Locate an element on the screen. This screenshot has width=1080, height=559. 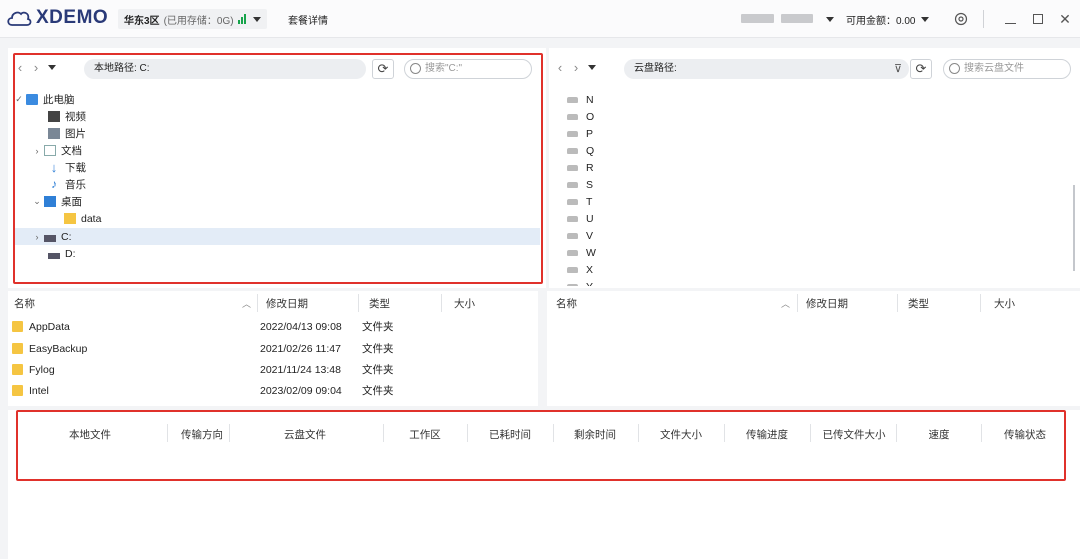
annotation-box-transfer is located at coordinates (541, 445).